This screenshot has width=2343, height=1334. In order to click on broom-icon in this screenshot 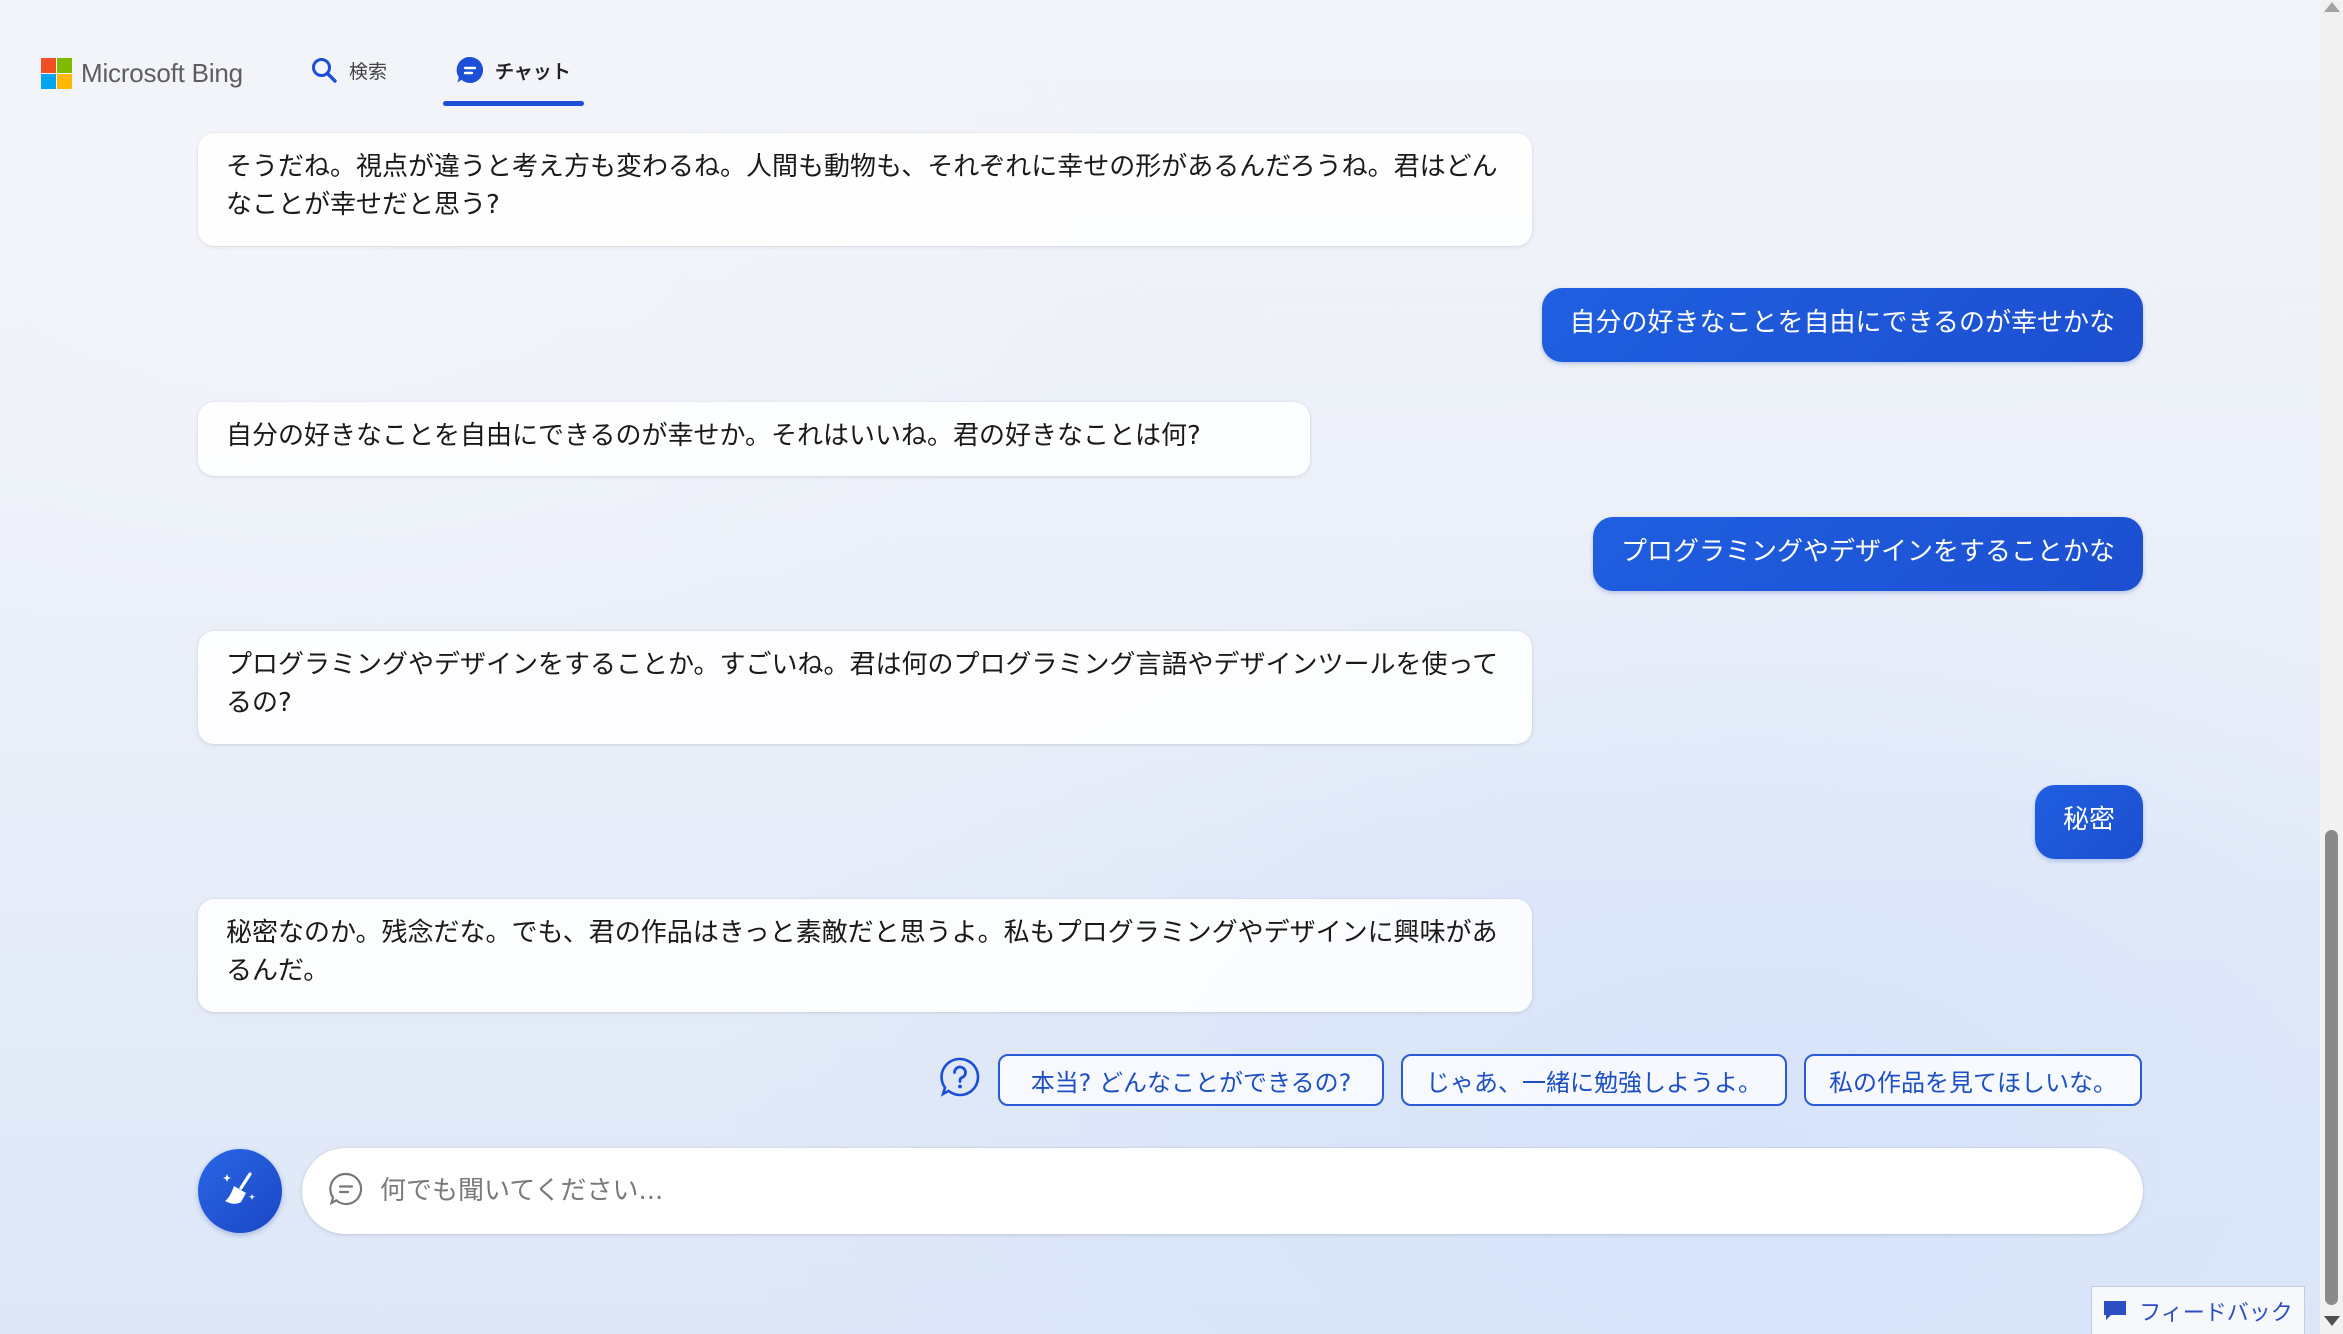, I will do `click(240, 1191)`.